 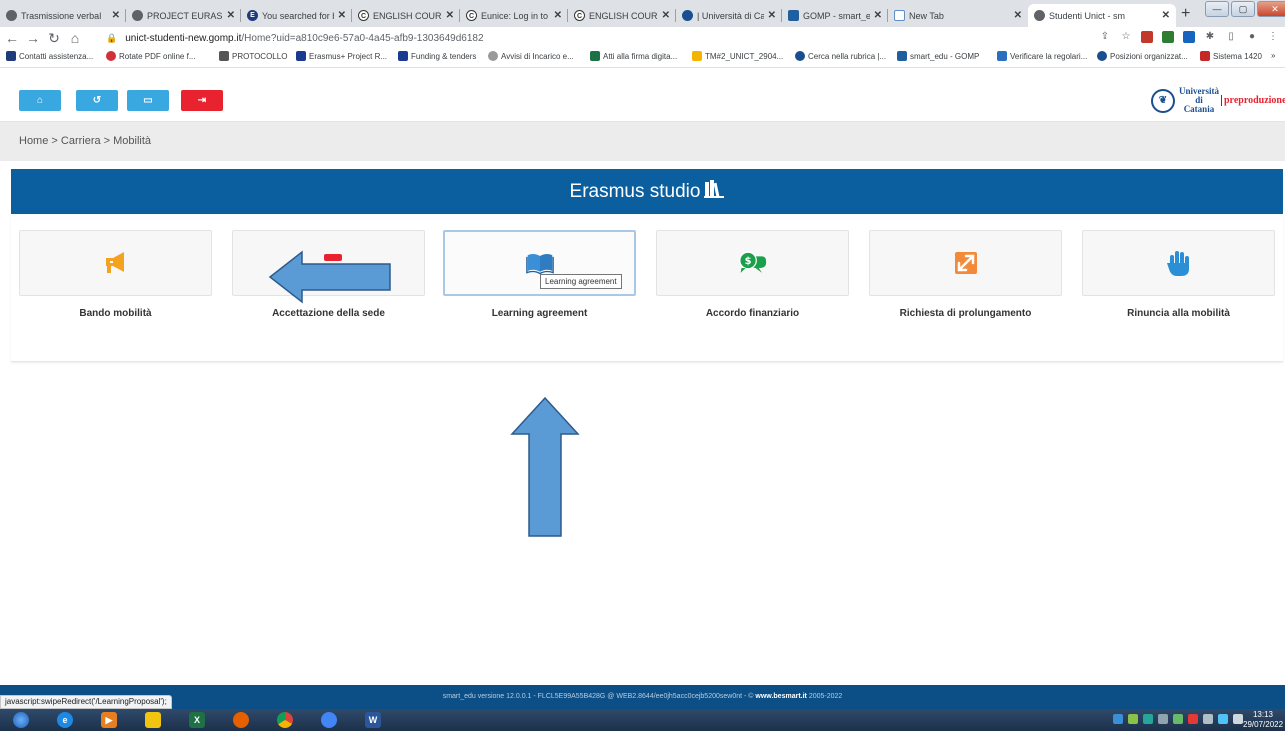 I want to click on sidebar-icon: ▯, so click(x=1231, y=37).